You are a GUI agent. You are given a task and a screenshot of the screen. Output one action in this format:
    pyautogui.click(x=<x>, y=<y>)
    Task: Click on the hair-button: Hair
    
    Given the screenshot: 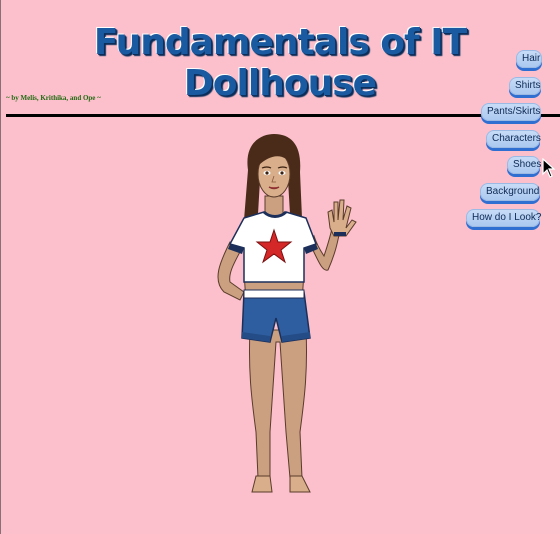 What is the action you would take?
    pyautogui.click(x=529, y=59)
    